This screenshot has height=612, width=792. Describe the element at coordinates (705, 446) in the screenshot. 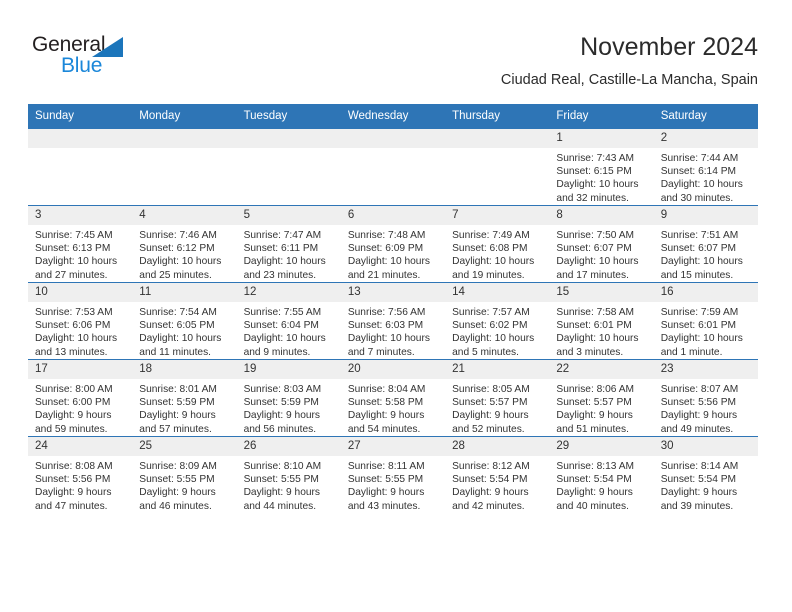

I see `day-number: 30` at that location.